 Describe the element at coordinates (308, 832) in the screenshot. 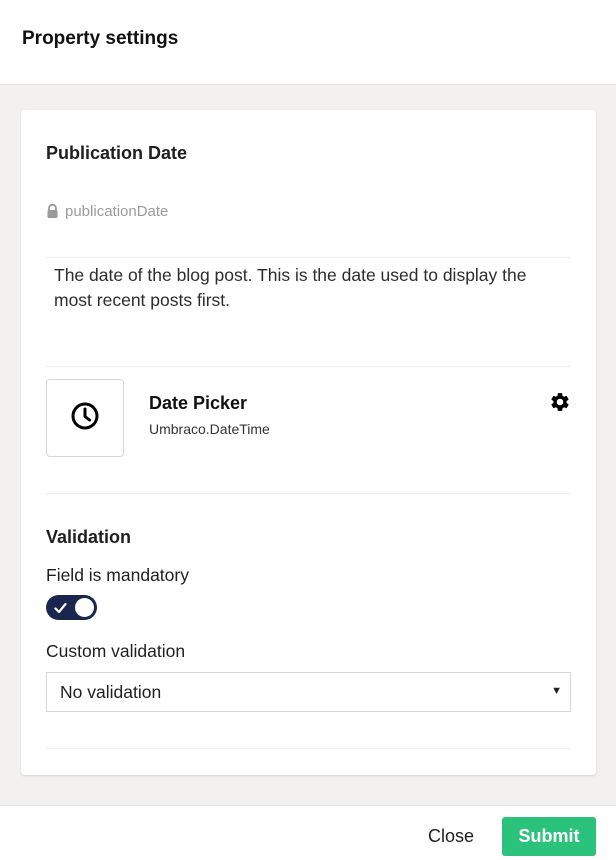

I see `dialog-footer: Close Submit` at that location.